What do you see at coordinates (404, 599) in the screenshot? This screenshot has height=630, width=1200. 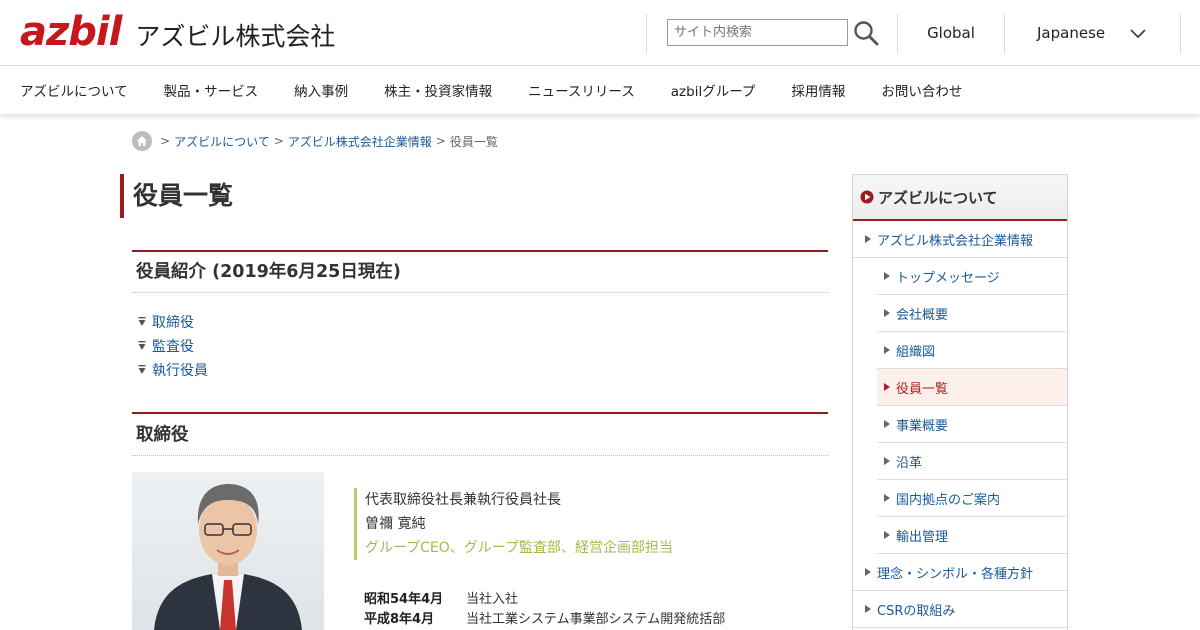 I see `career-date: 昭和54年4月` at bounding box center [404, 599].